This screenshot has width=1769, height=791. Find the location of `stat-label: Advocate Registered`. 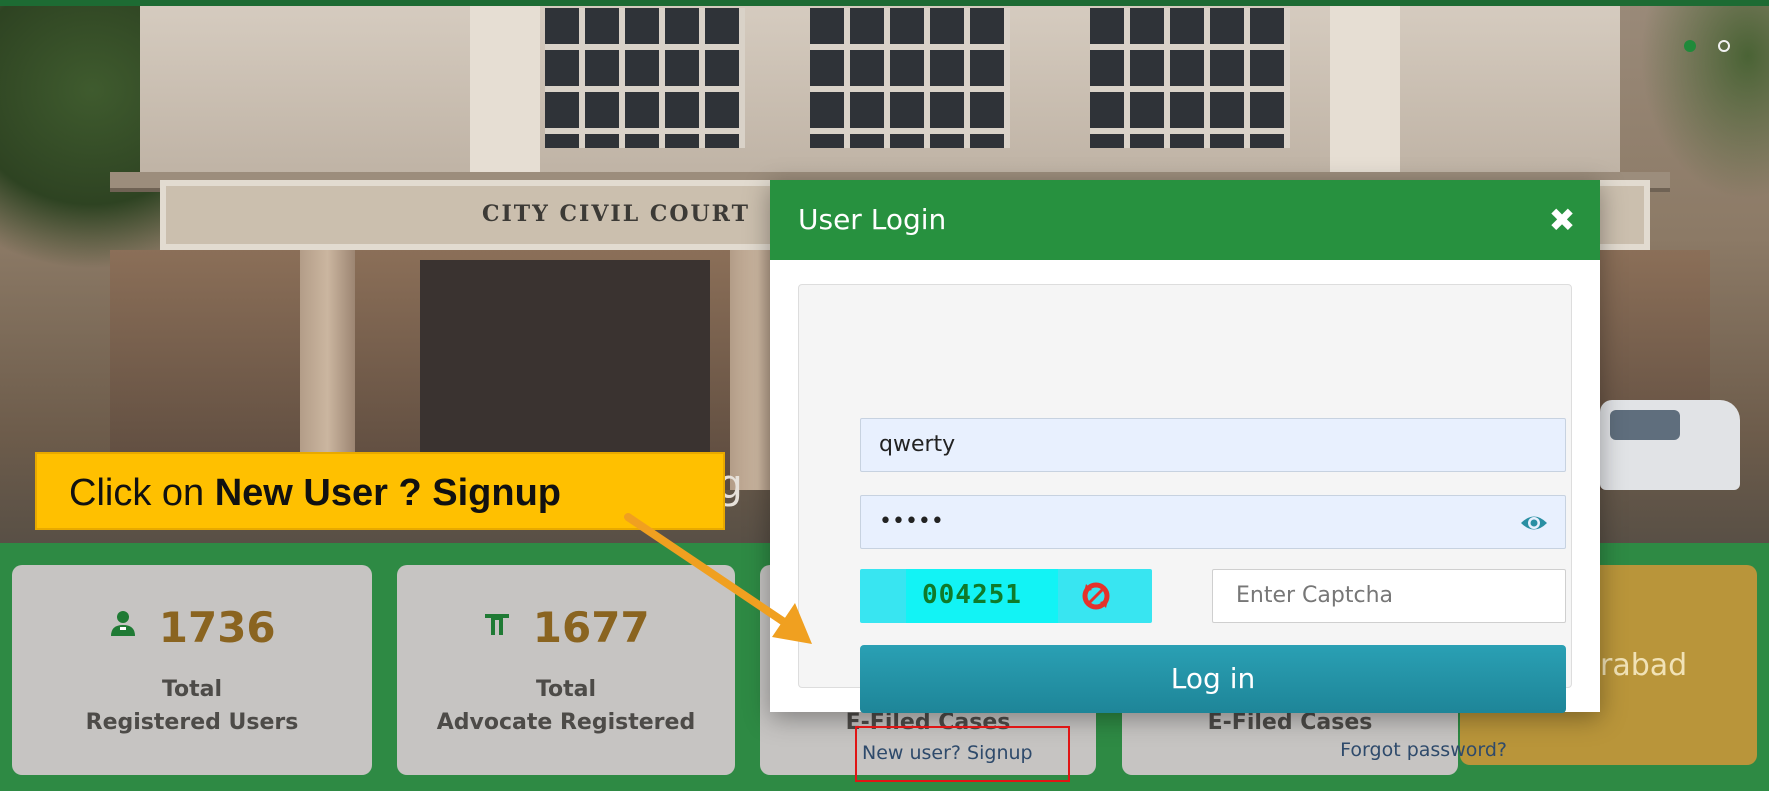

stat-label: Advocate Registered is located at coordinates (566, 722).